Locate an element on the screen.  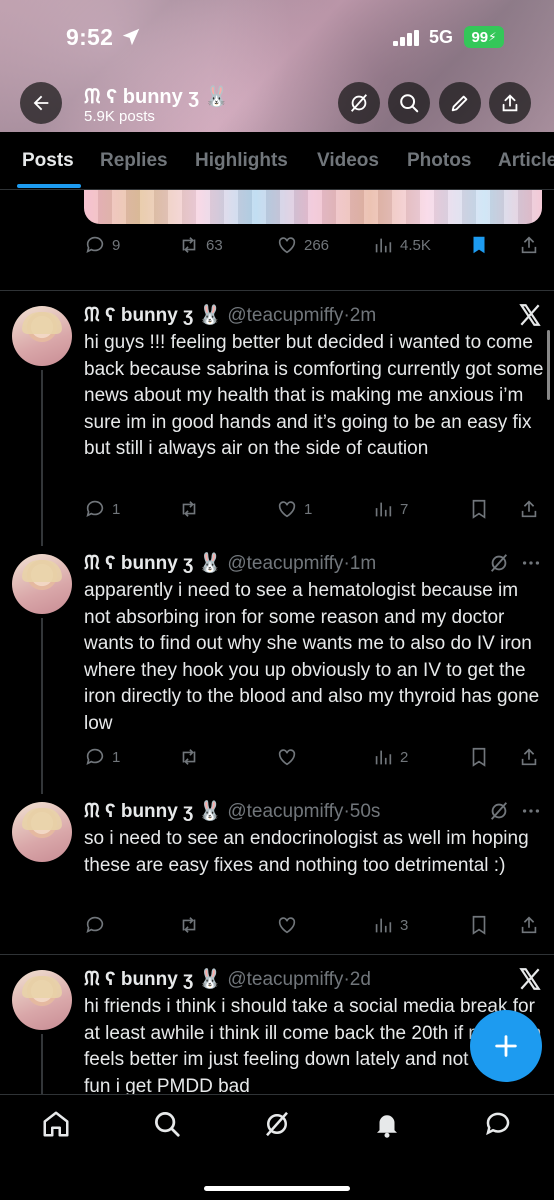
tweet-time: 2m is located at coordinates (363, 315).